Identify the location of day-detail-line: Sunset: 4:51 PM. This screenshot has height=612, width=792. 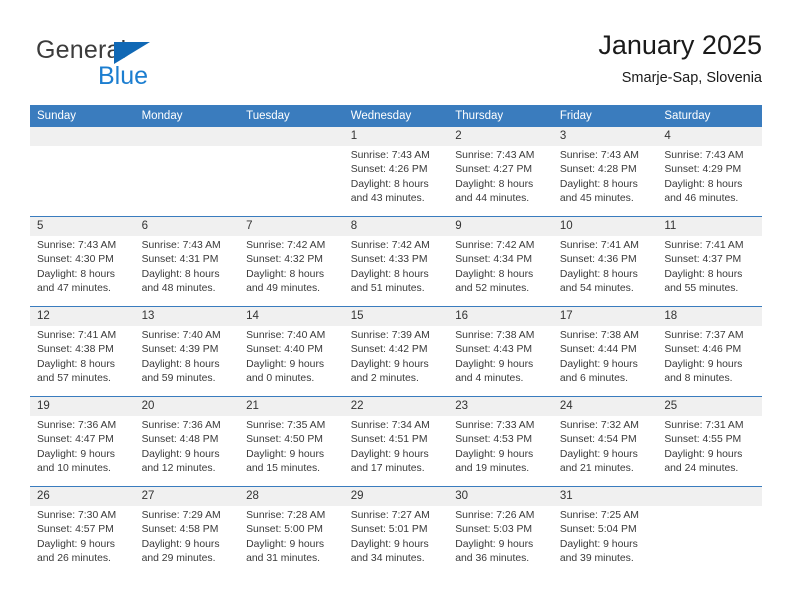
(389, 440).